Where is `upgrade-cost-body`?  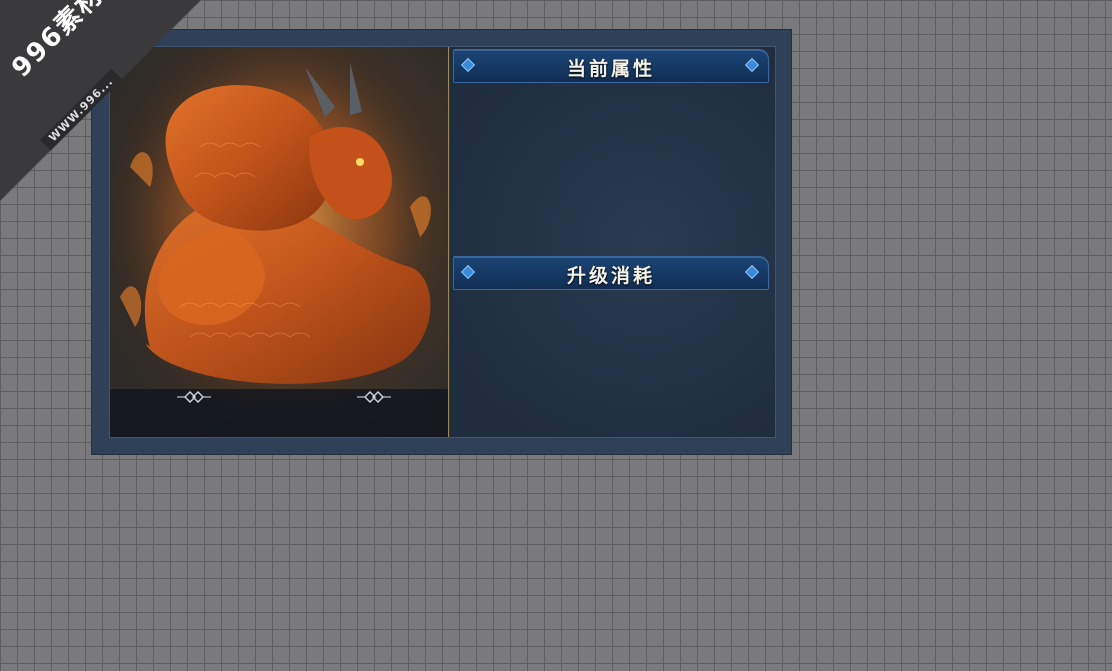 upgrade-cost-body is located at coordinates (610, 360).